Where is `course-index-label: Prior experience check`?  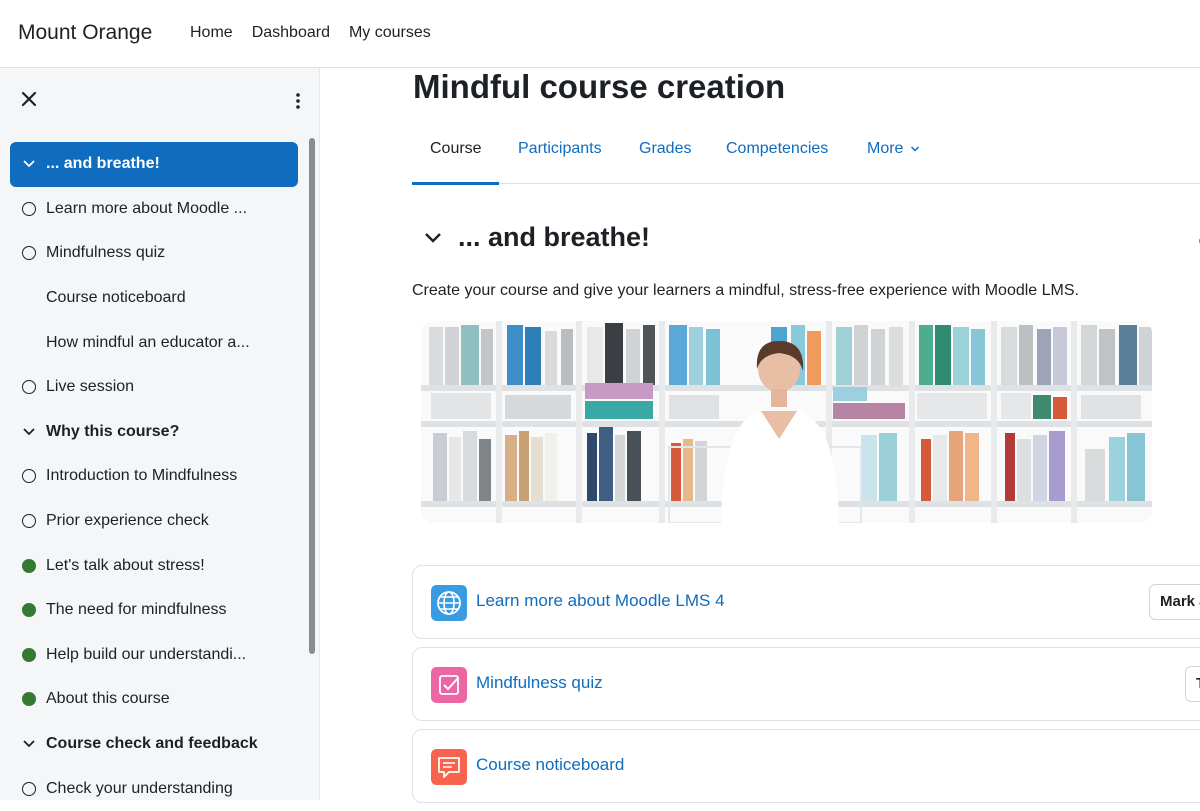 course-index-label: Prior experience check is located at coordinates (127, 521).